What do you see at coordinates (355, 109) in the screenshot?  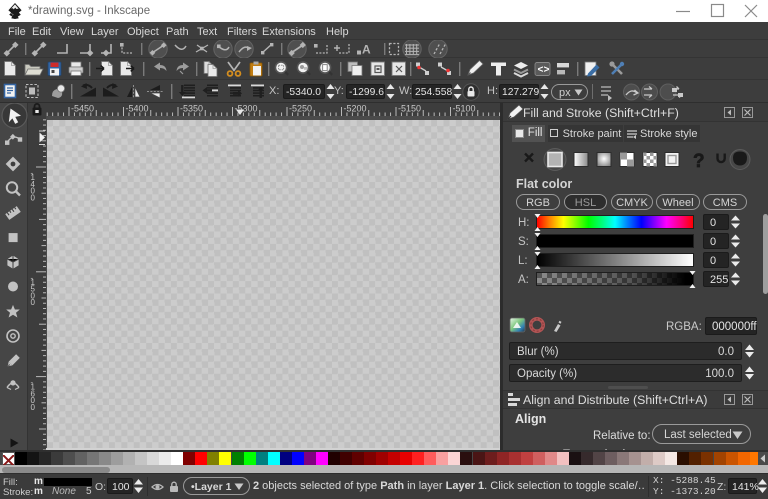 I see `svg-text: -5200` at bounding box center [355, 109].